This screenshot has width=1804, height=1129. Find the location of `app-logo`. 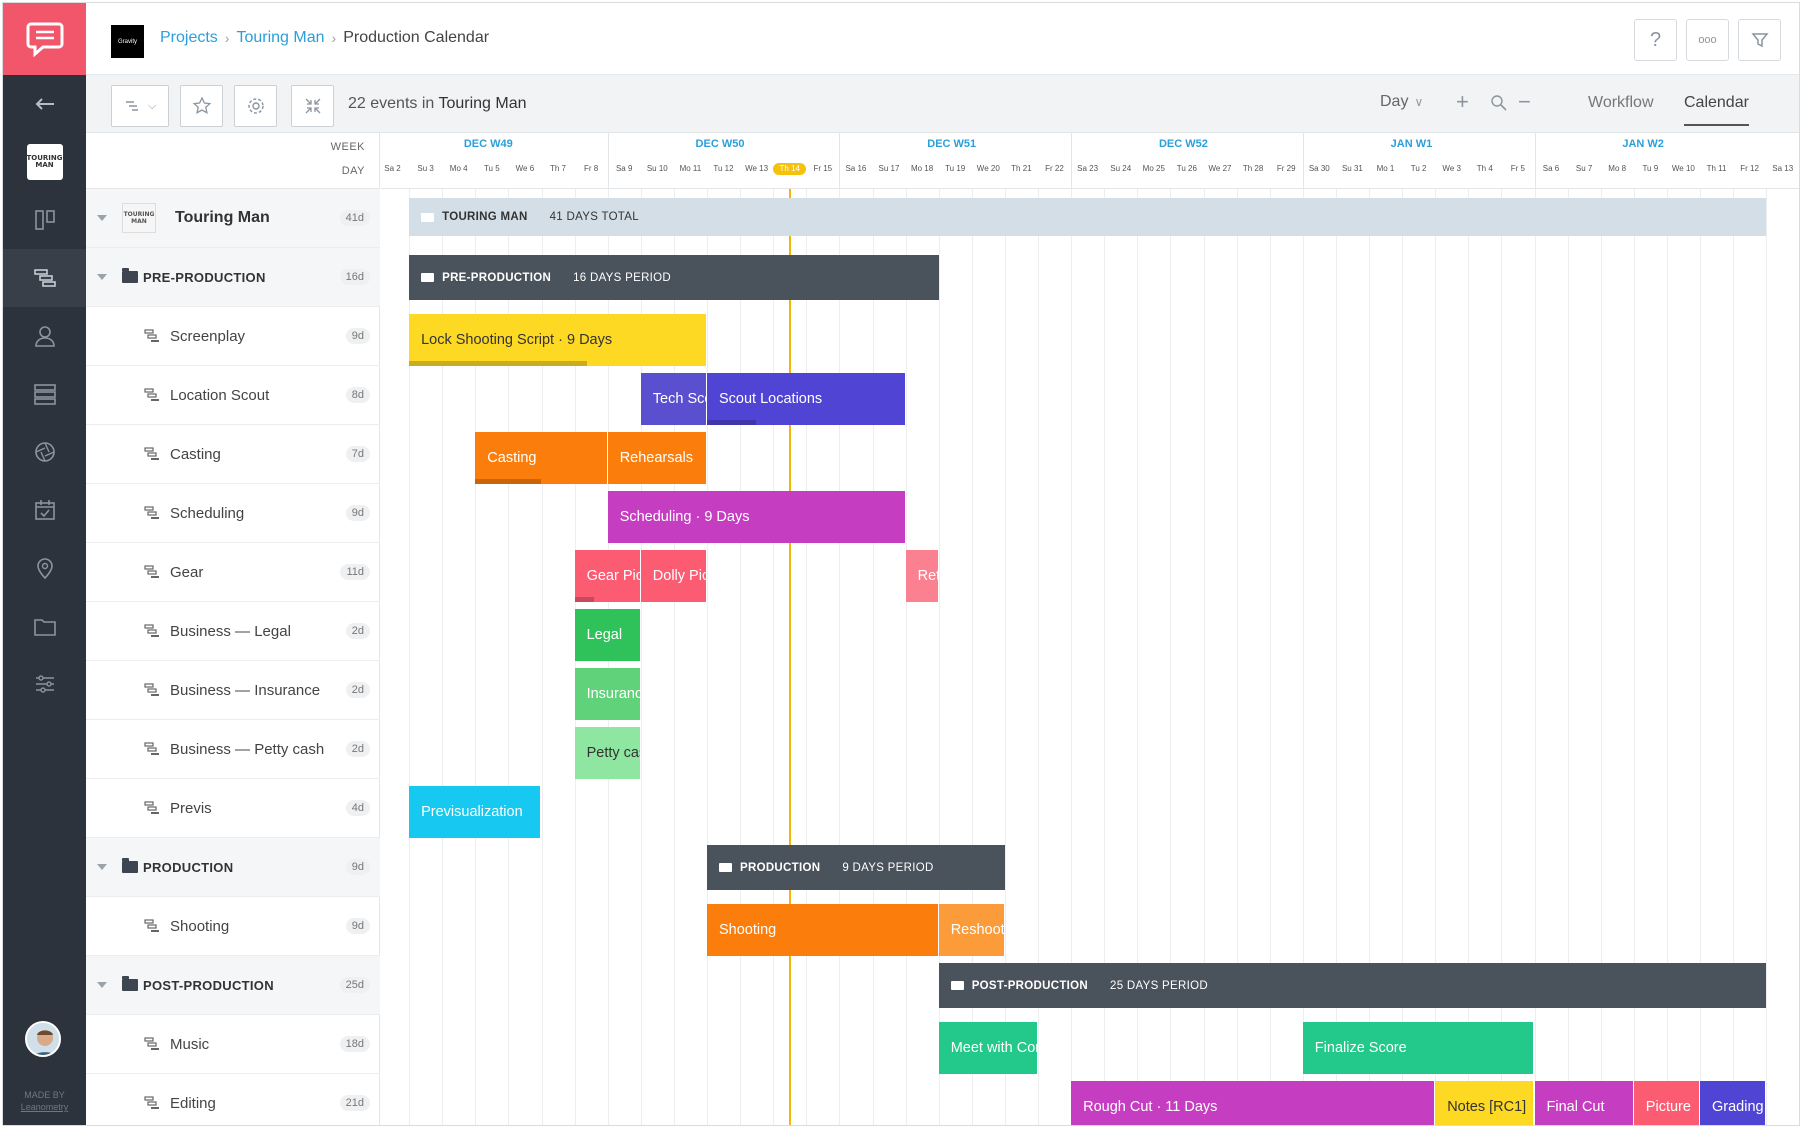

app-logo is located at coordinates (44, 39).